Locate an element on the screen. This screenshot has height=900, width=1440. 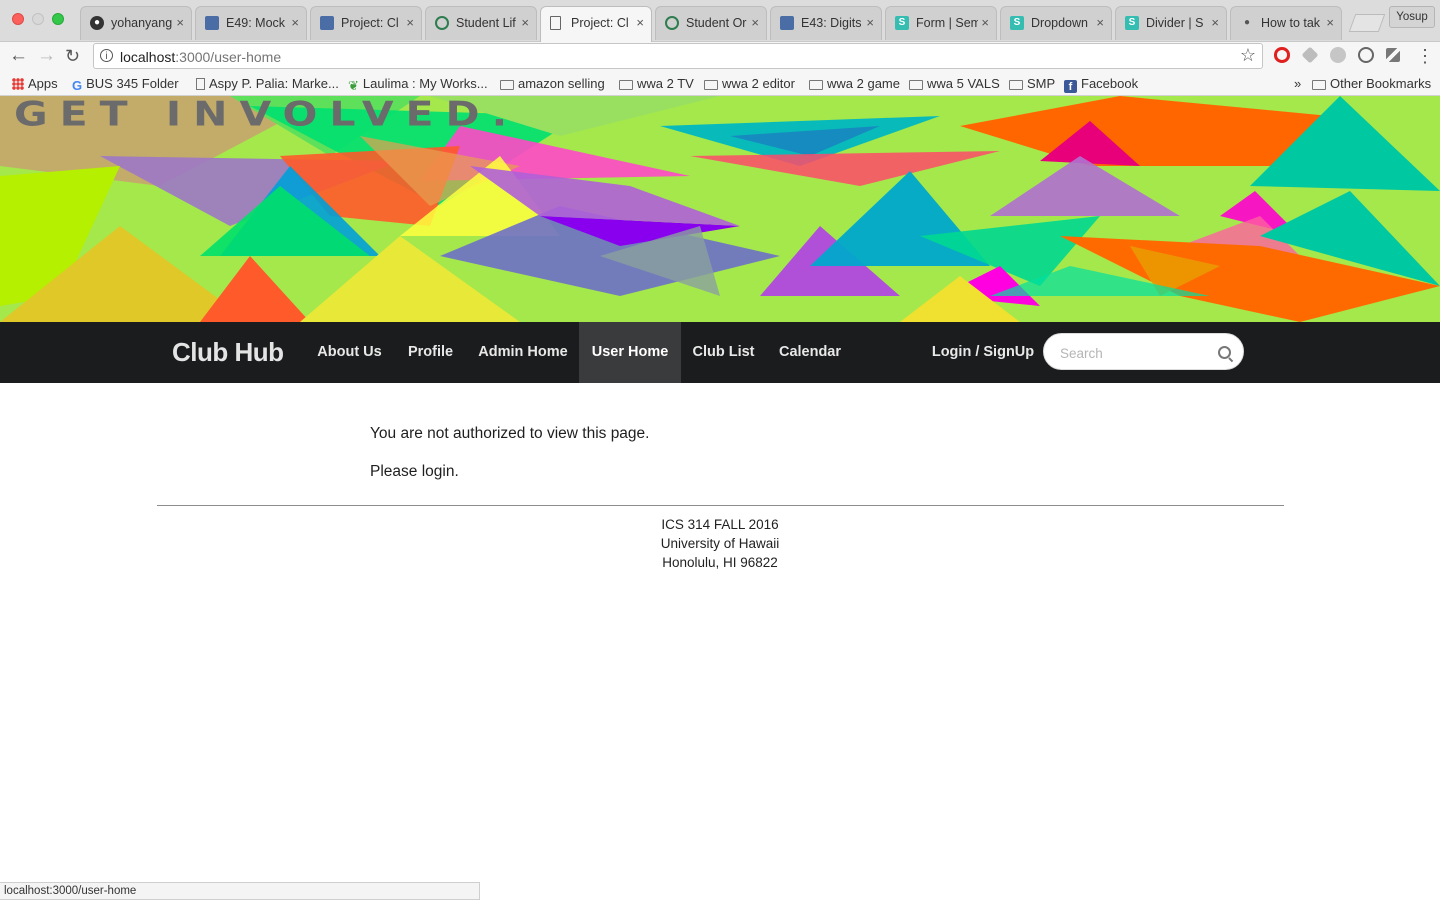
search-icon is located at coordinates (1224, 352).